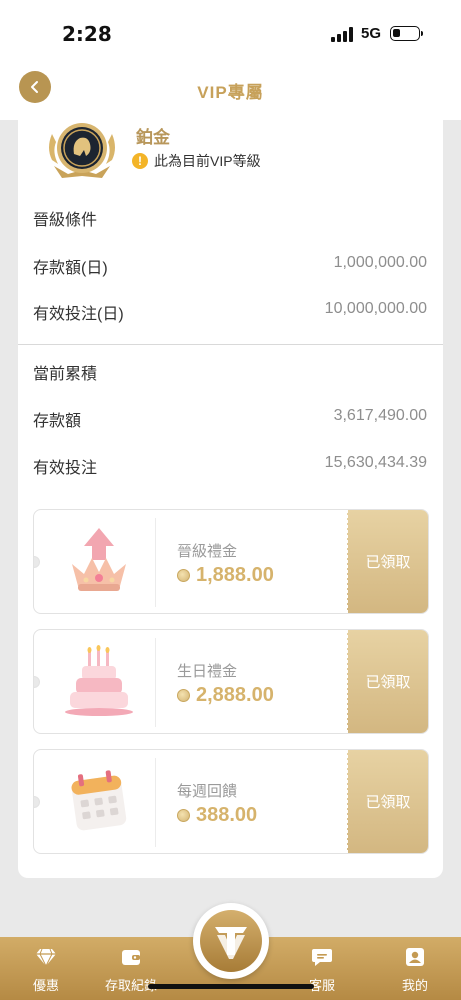 Image resolution: width=461 pixels, height=1000 pixels. I want to click on home-center-button, so click(231, 941).